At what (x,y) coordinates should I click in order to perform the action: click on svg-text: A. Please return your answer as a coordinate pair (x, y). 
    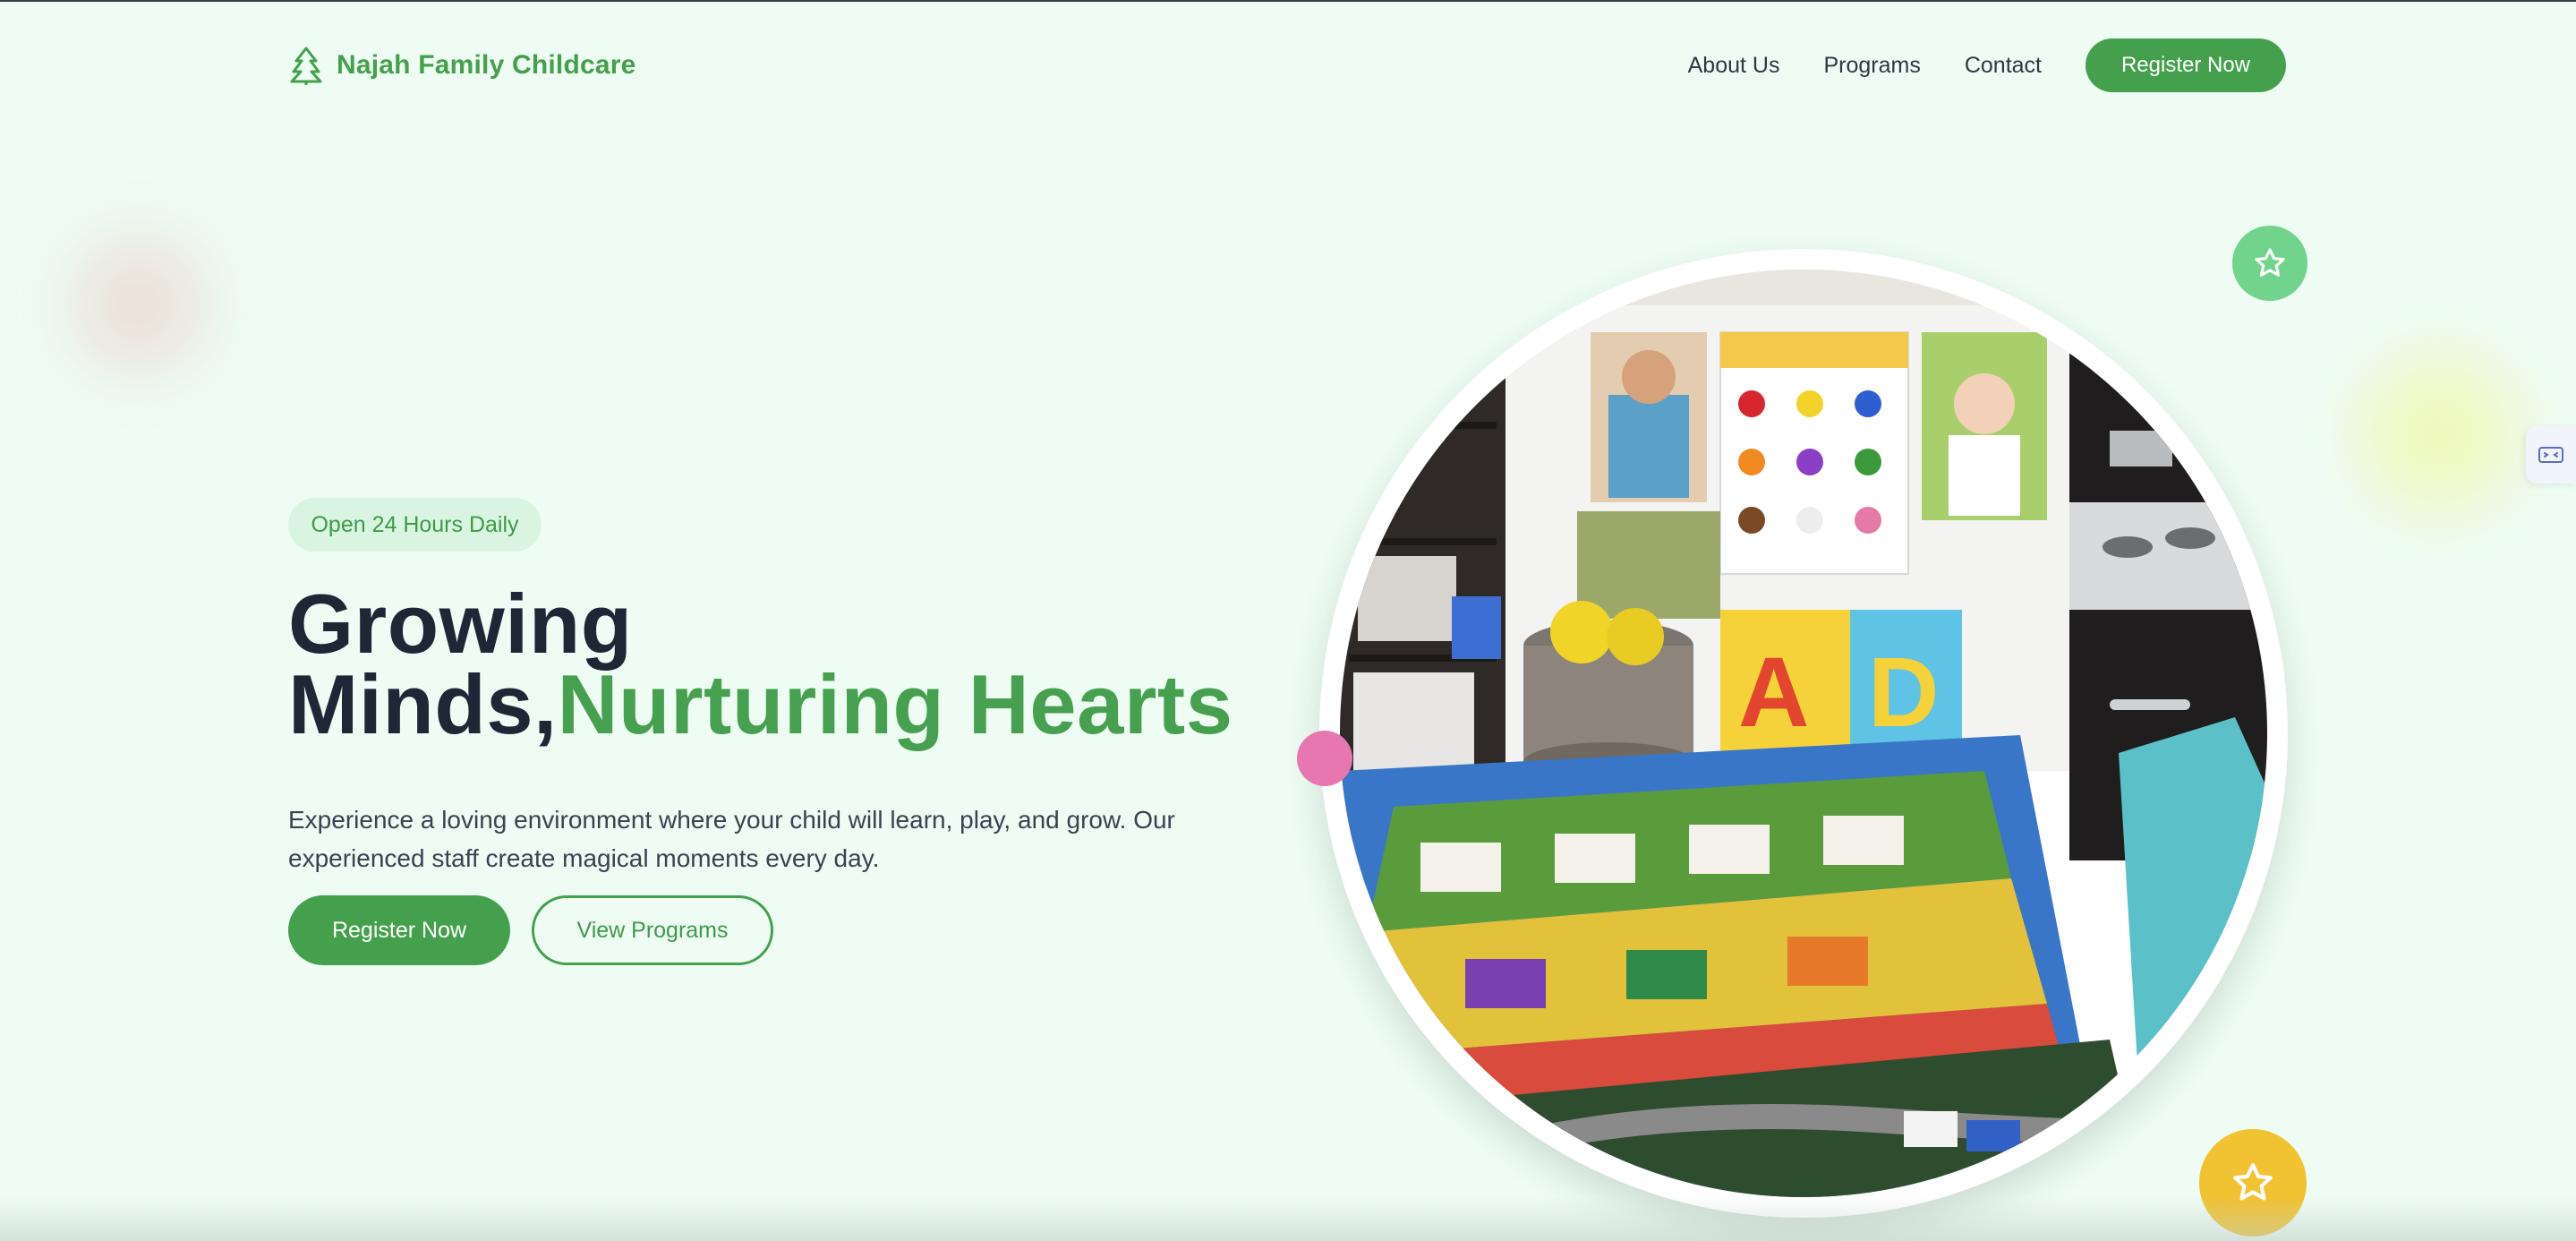
    Looking at the image, I should click on (1773, 693).